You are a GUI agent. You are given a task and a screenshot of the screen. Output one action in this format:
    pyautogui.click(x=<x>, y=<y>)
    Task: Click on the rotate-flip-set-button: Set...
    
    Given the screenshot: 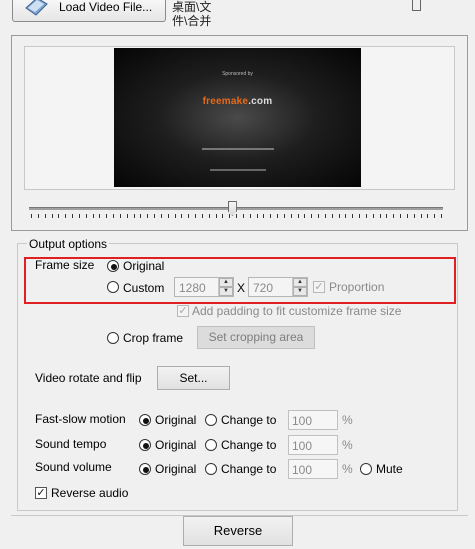 What is the action you would take?
    pyautogui.click(x=193, y=378)
    